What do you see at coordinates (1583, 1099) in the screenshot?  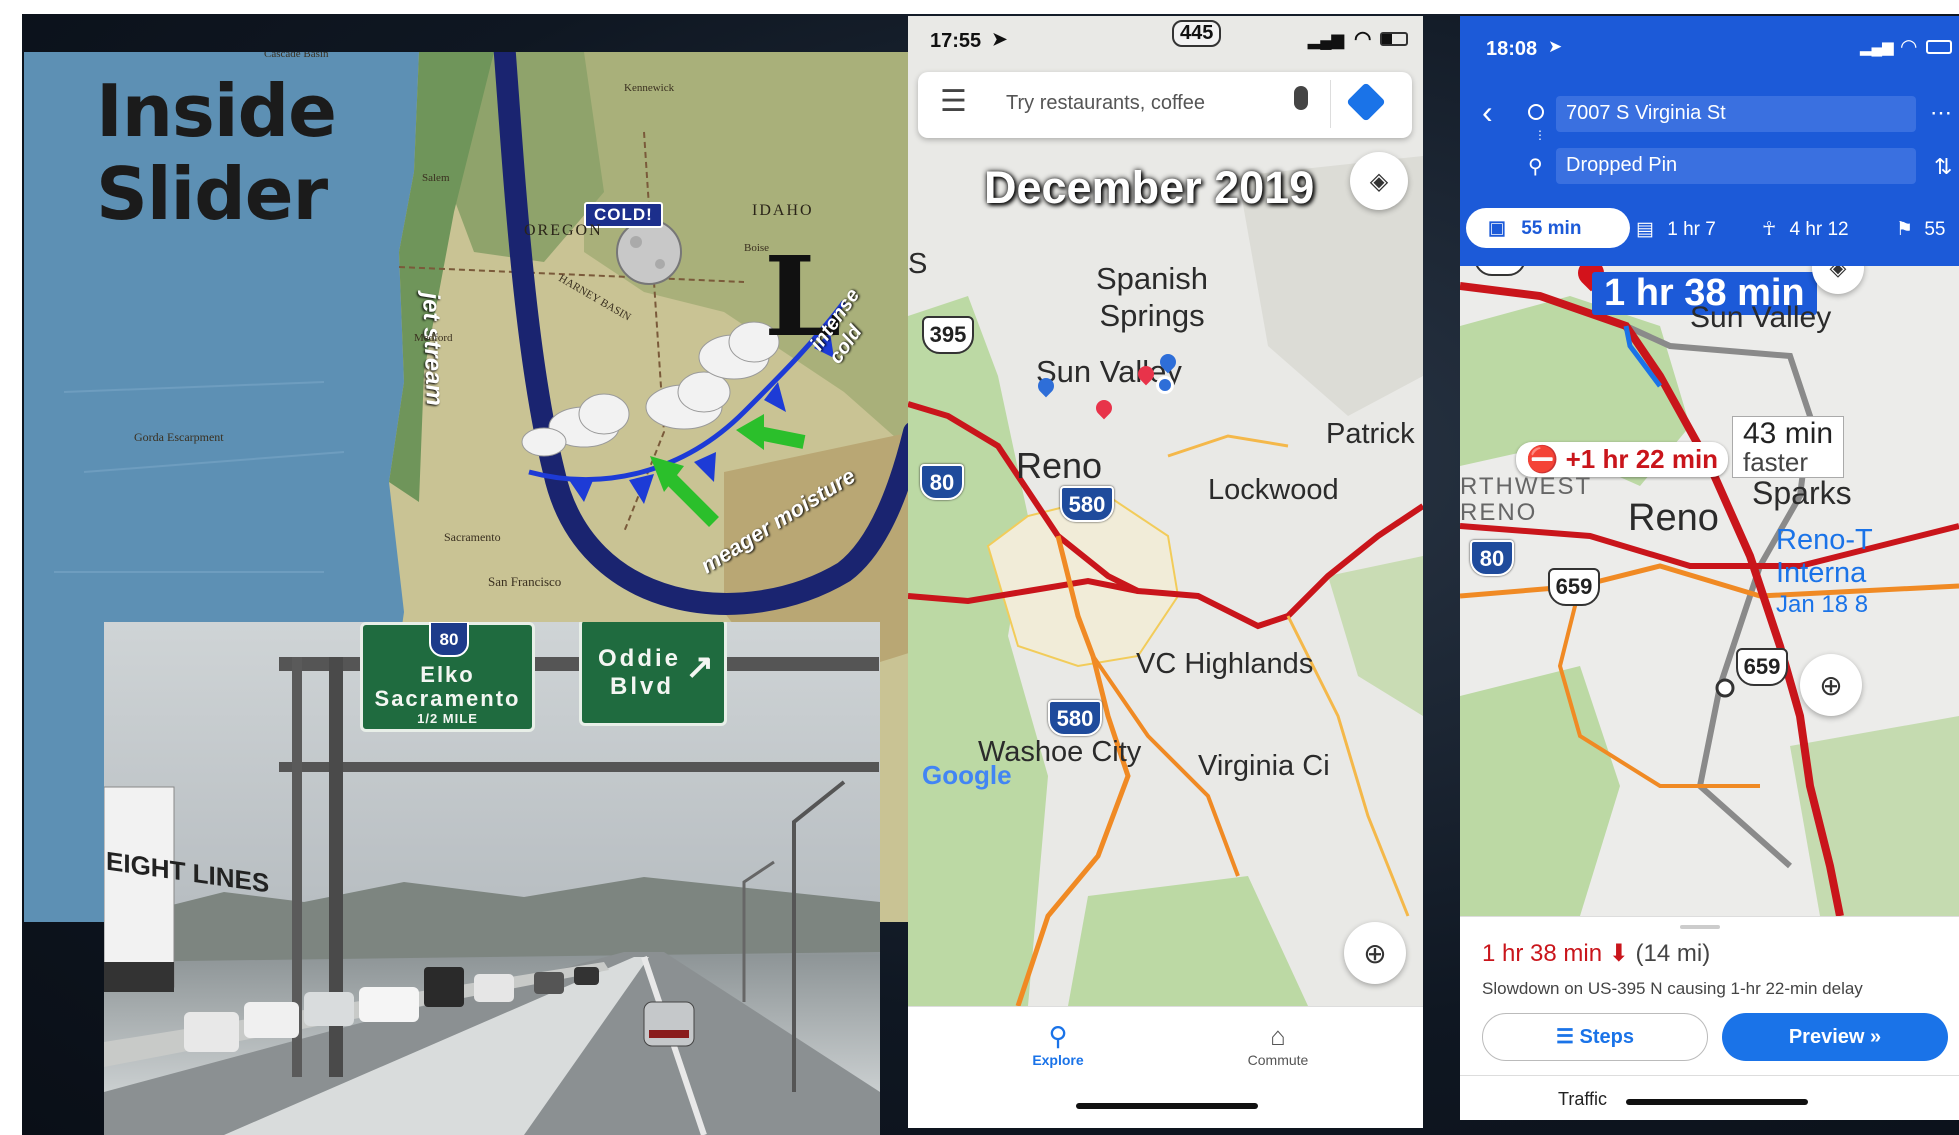 I see `traffic-label: Traffic` at bounding box center [1583, 1099].